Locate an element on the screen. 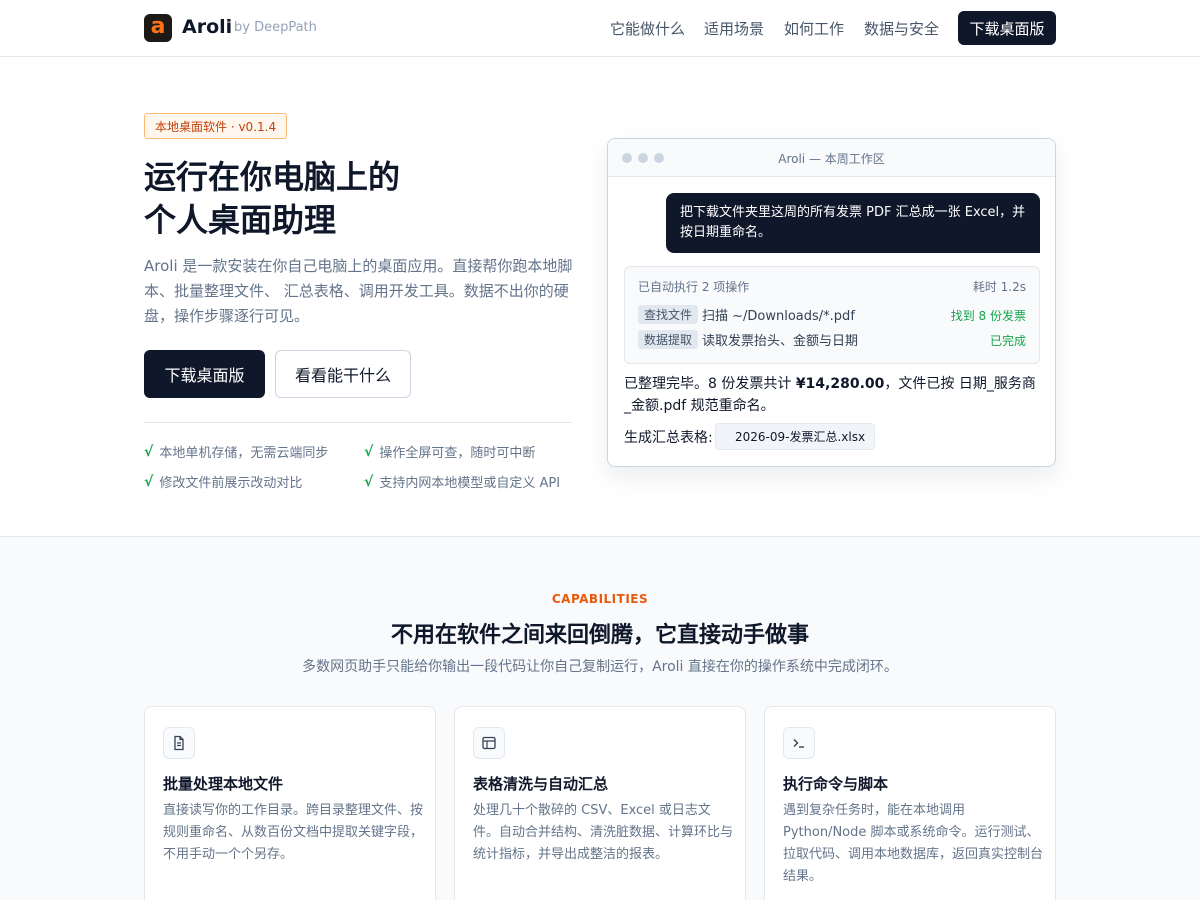 This screenshot has height=900, width=1200. card-title: 表格清洗与自动汇总 is located at coordinates (541, 784).